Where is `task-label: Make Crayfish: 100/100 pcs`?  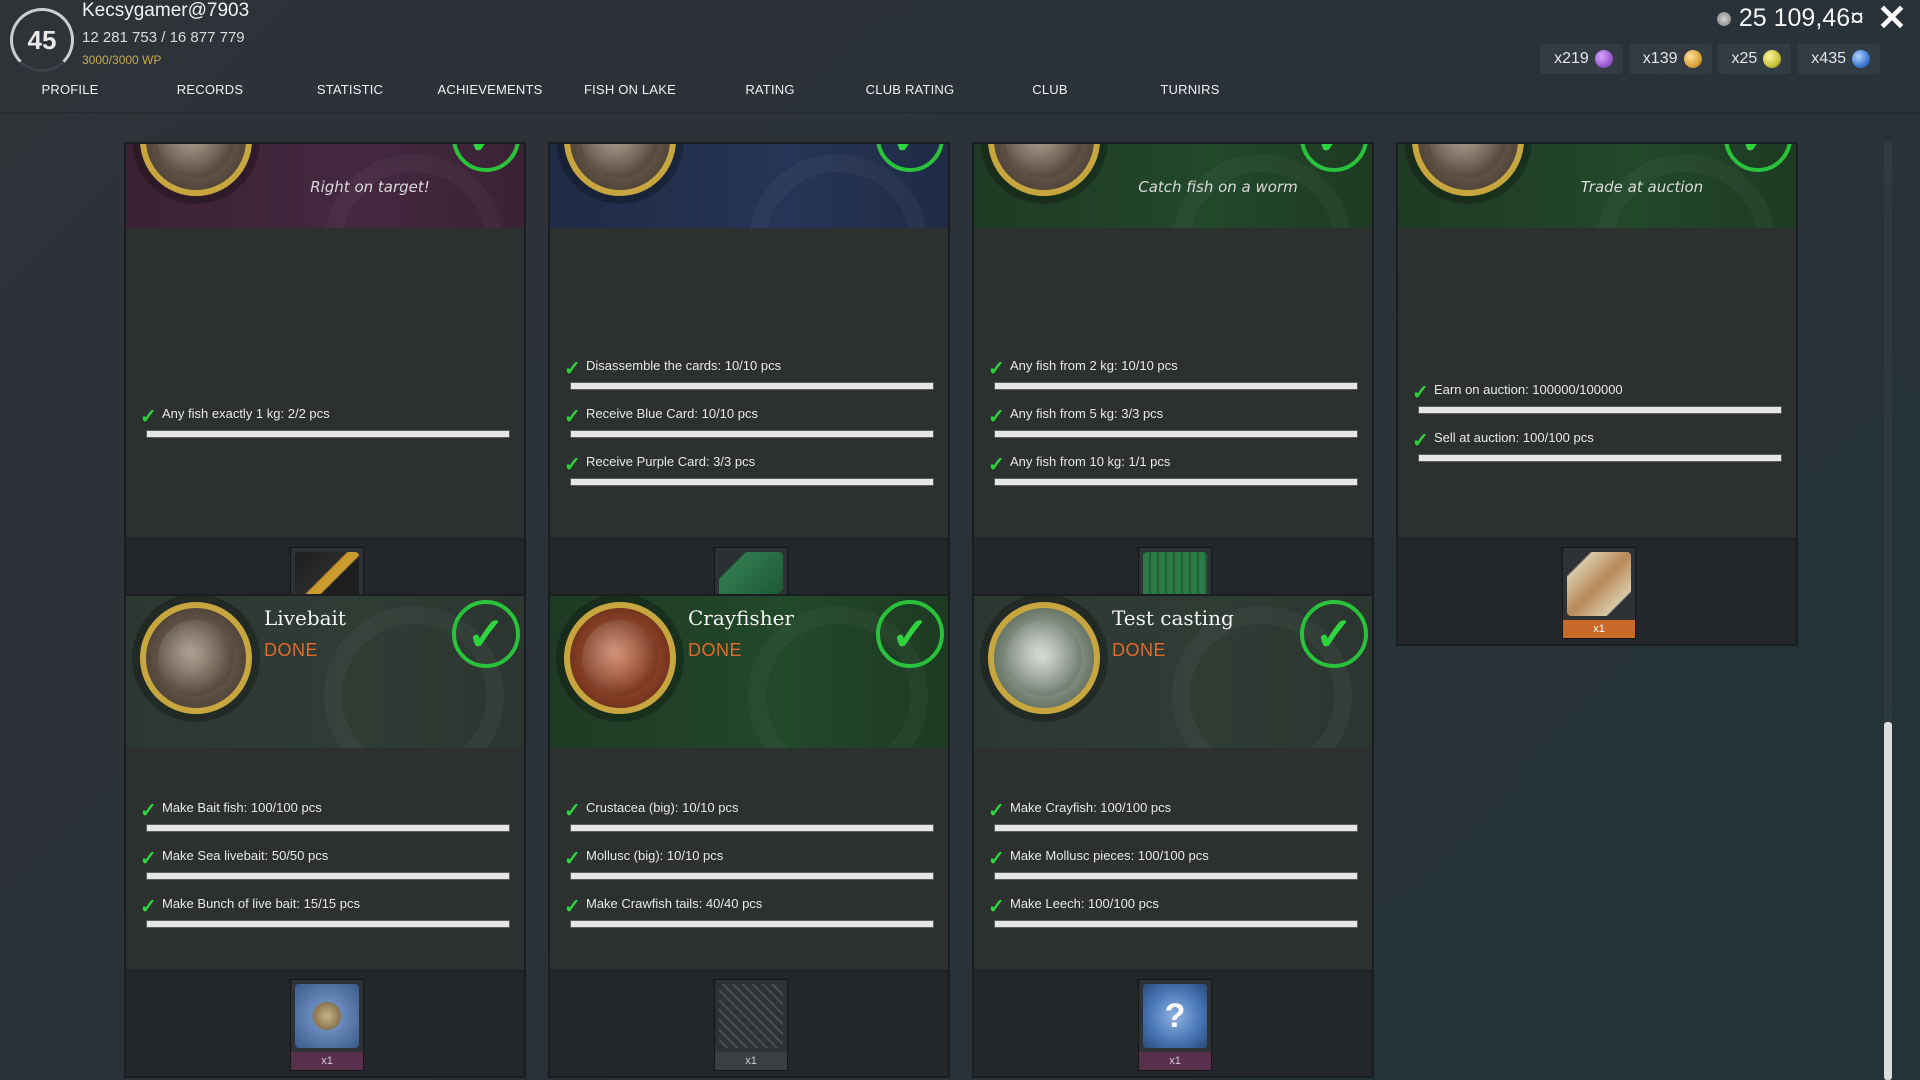 task-label: Make Crayfish: 100/100 pcs is located at coordinates (1091, 807).